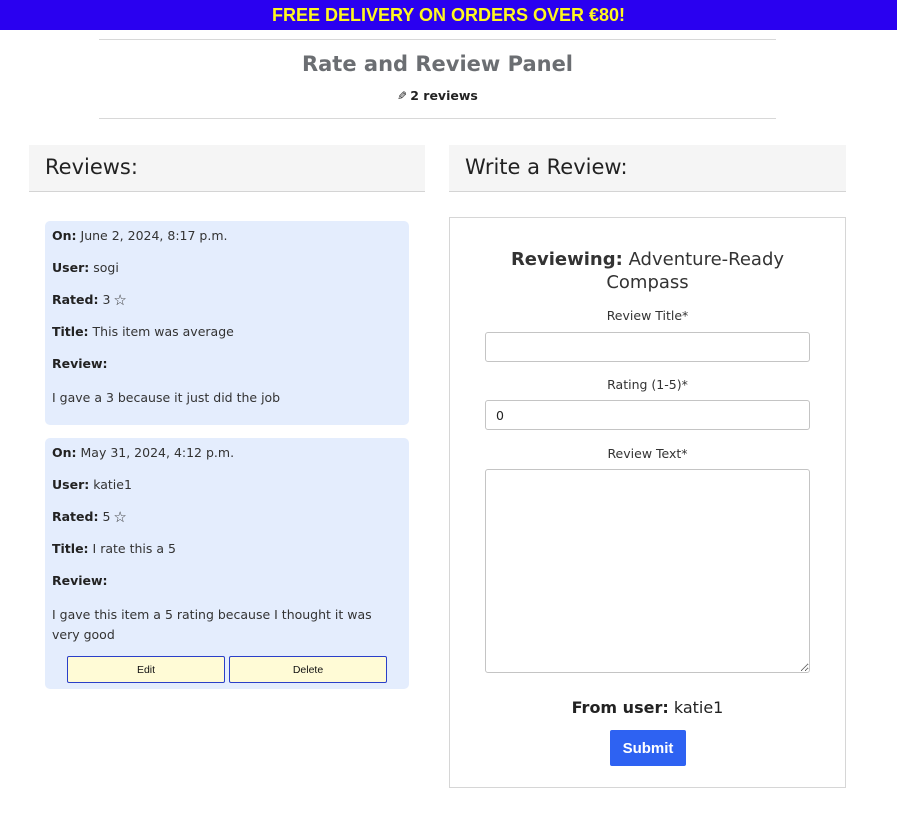 The height and width of the screenshot is (821, 897). Describe the element at coordinates (647, 168) in the screenshot. I see `write-review-heading: Write a Review:` at that location.